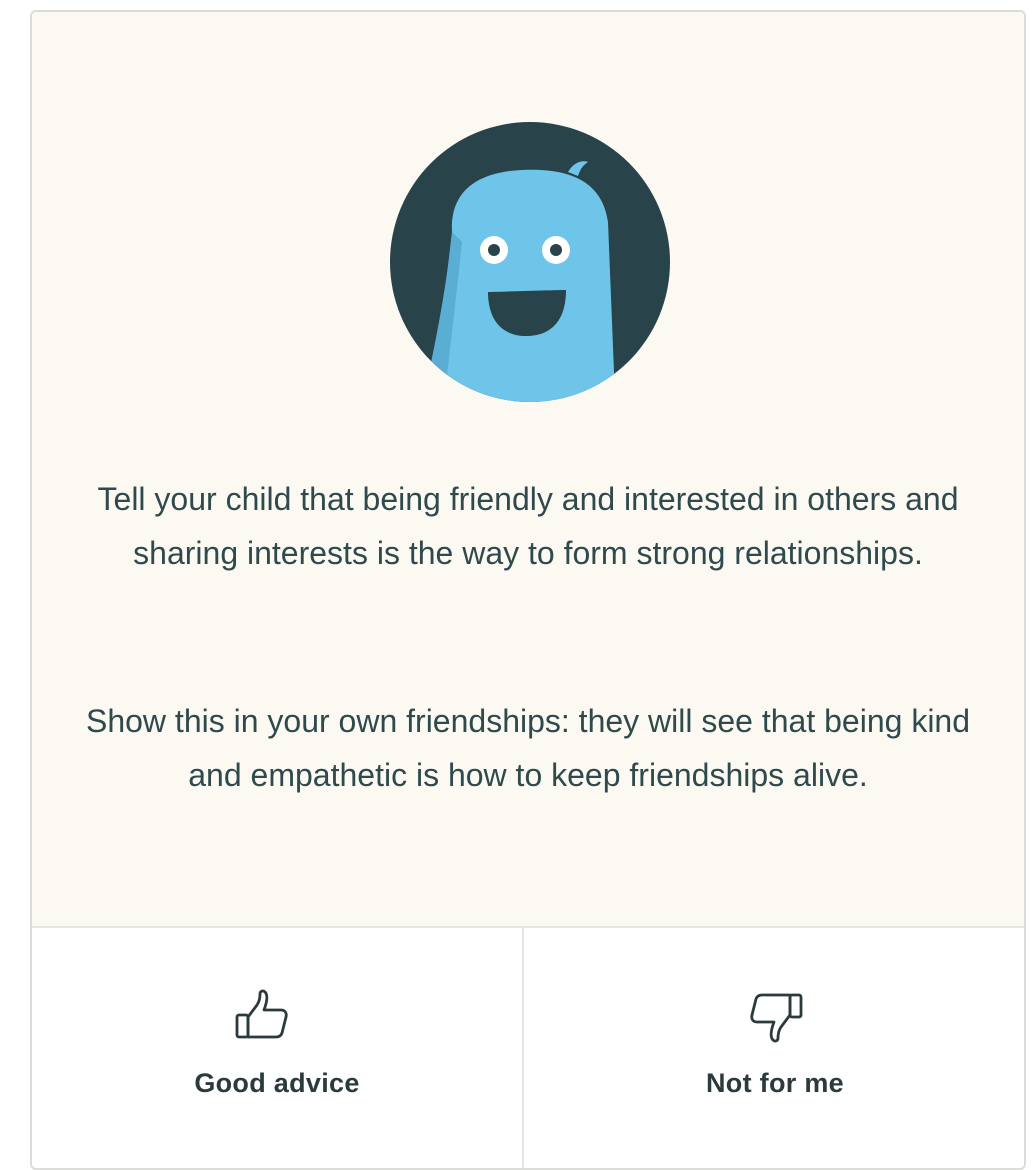 The image size is (1036, 1170). Describe the element at coordinates (775, 1083) in the screenshot. I see `not-for-me-label: Not for me` at that location.